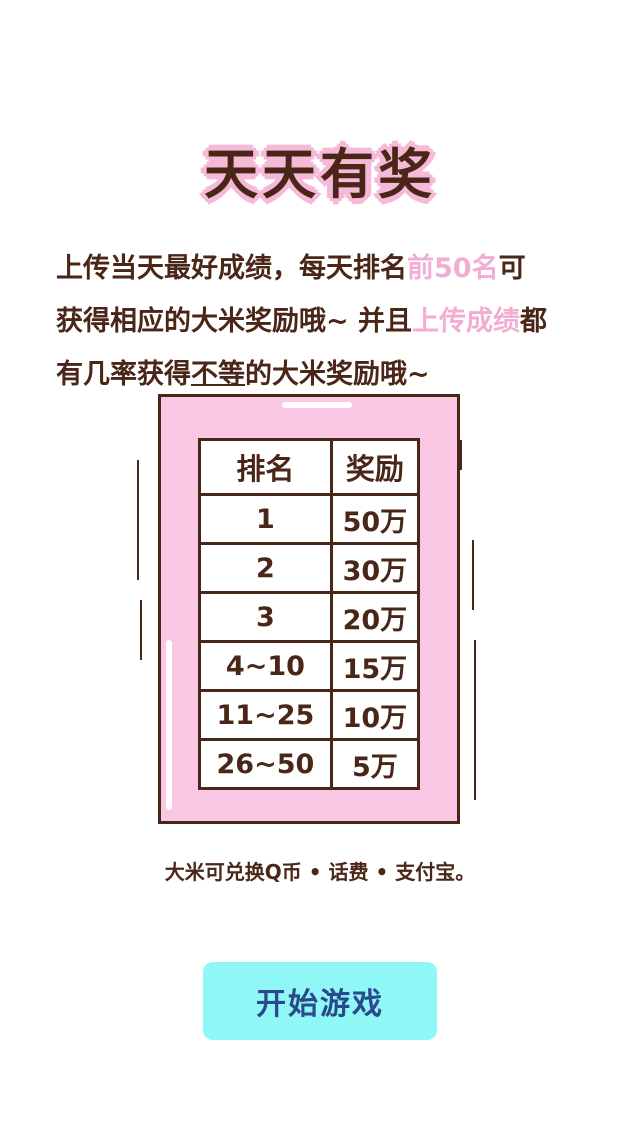 This screenshot has height=1140, width=640. I want to click on desc-text: 上传当天最好成绩，每天排名, so click(231, 268).